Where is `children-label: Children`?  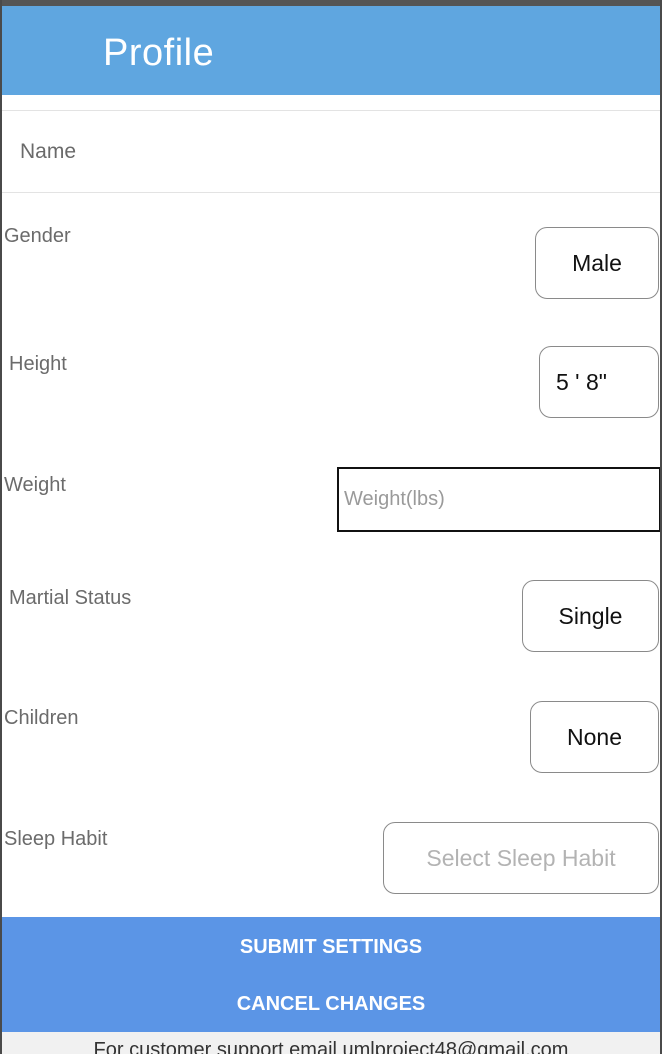
children-label: Children is located at coordinates (41, 718).